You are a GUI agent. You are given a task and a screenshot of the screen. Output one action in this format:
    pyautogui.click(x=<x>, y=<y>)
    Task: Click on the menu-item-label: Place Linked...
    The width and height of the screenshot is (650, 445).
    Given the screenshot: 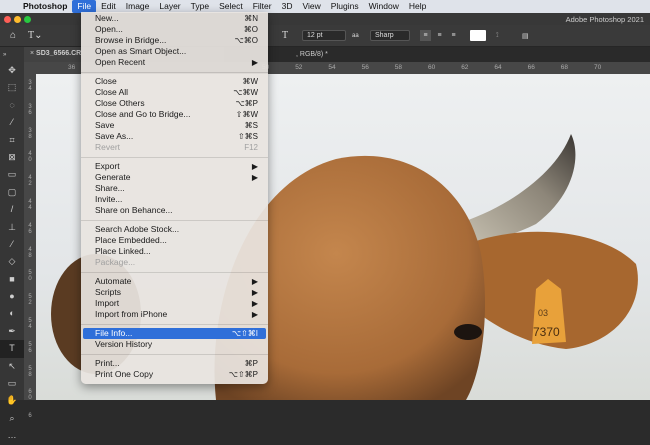 What is the action you would take?
    pyautogui.click(x=123, y=251)
    